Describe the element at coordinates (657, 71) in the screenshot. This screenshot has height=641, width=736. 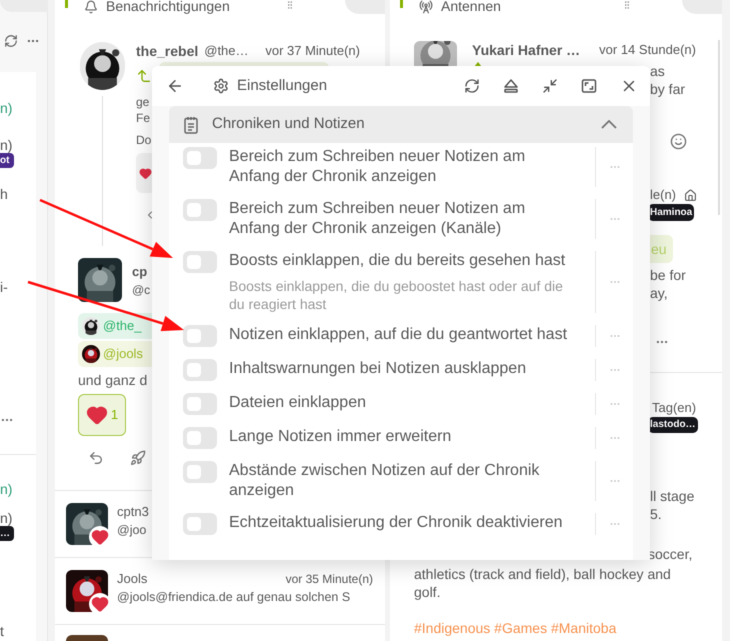
I see `post-text: as` at that location.